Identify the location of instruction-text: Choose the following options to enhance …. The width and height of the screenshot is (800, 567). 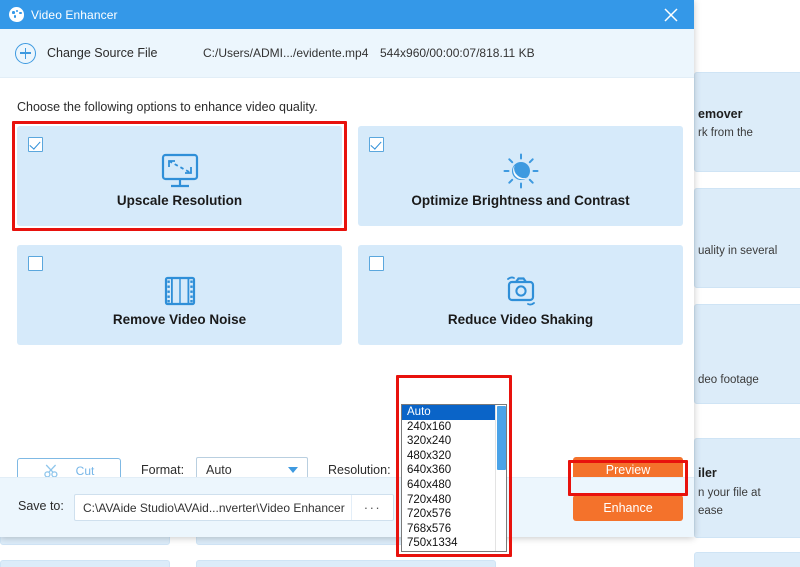
(167, 107).